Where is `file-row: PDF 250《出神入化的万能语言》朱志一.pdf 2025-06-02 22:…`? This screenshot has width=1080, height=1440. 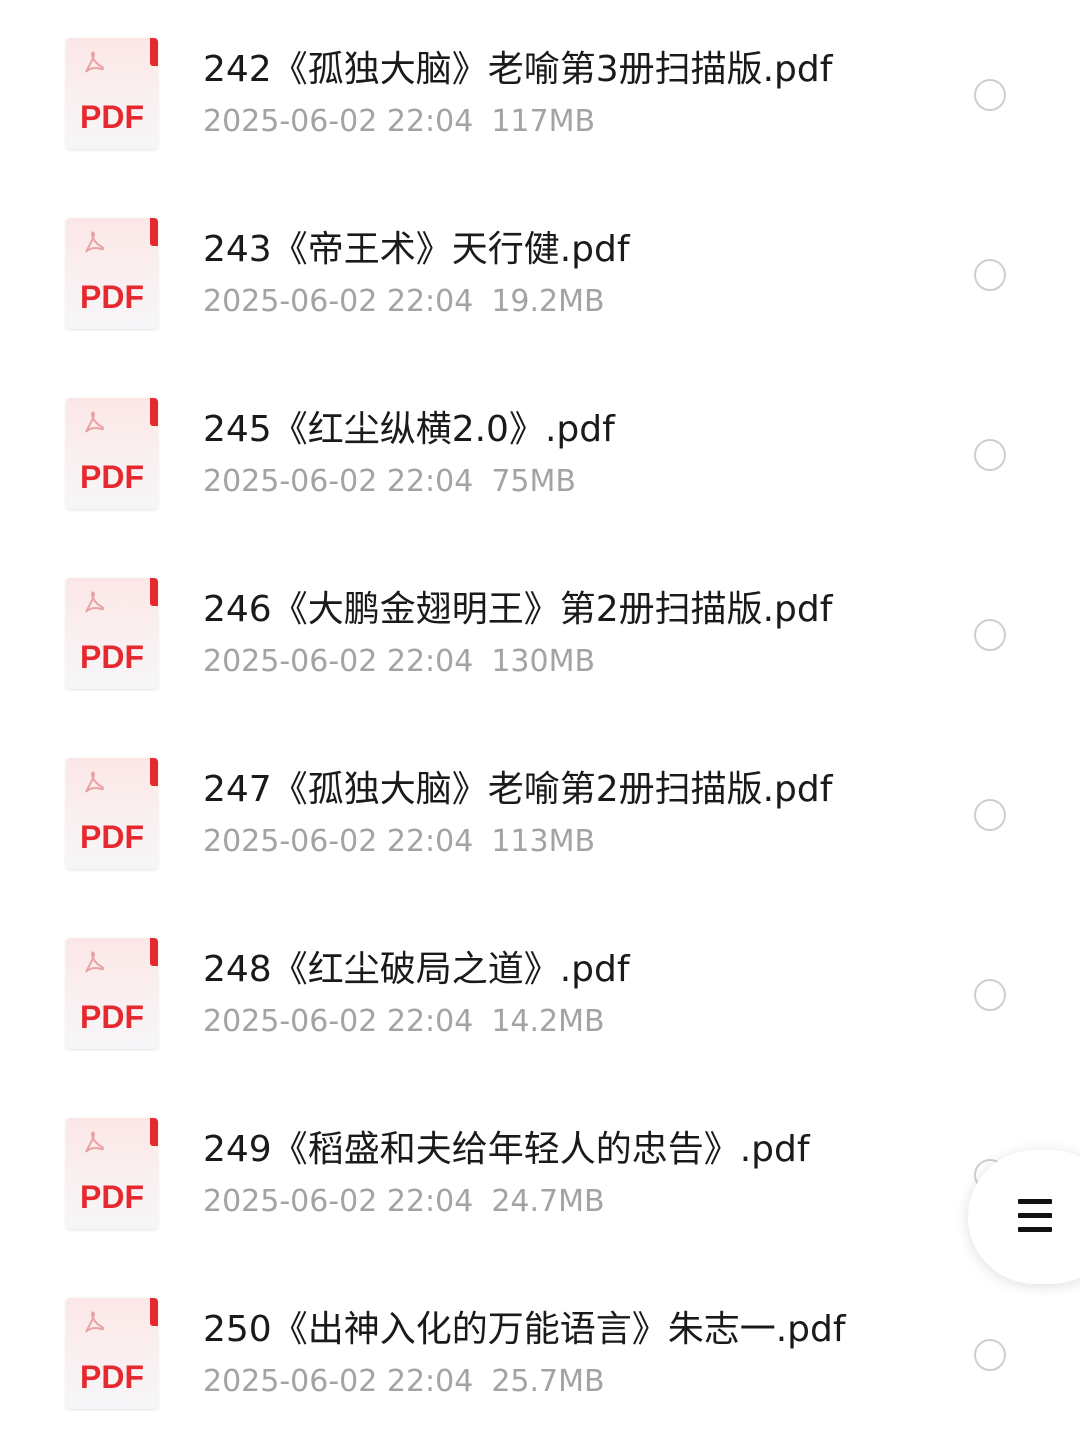
file-row: PDF 250《出神入化的万能语言》朱志一.pdf 2025-06-02 22:… is located at coordinates (540, 1350).